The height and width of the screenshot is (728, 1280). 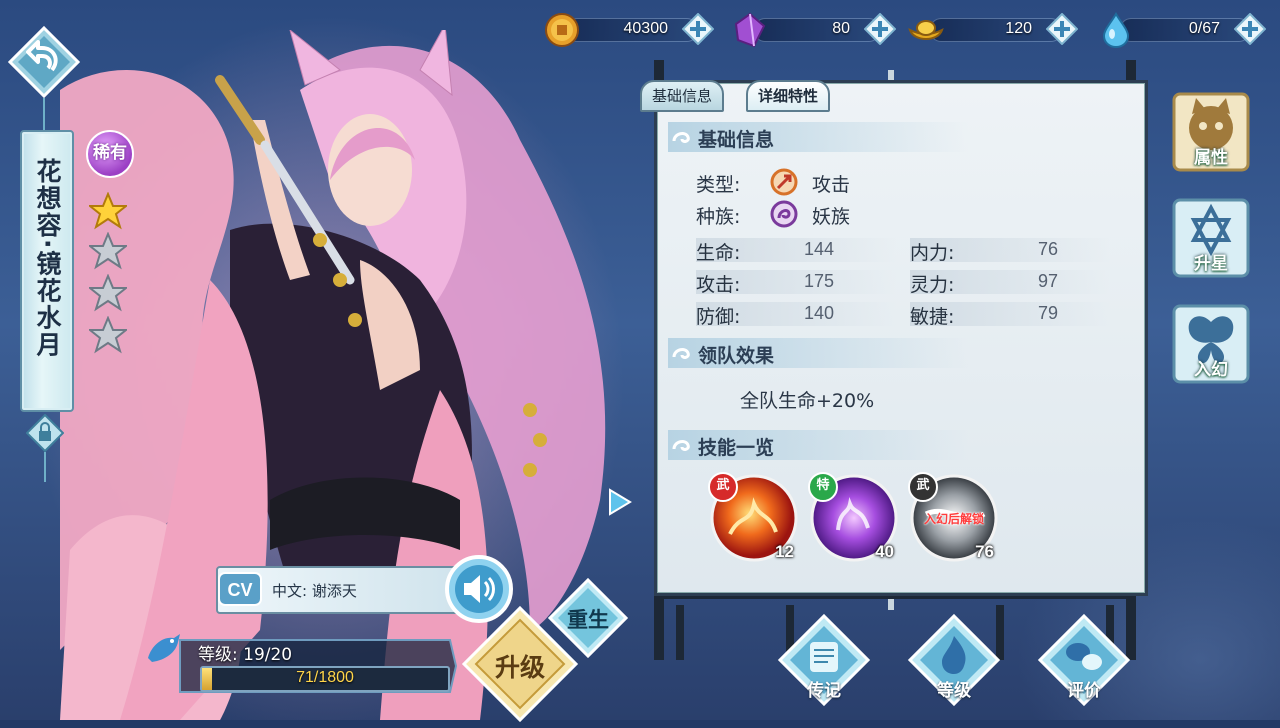 I want to click on skill-type-badge: 特, so click(x=823, y=487).